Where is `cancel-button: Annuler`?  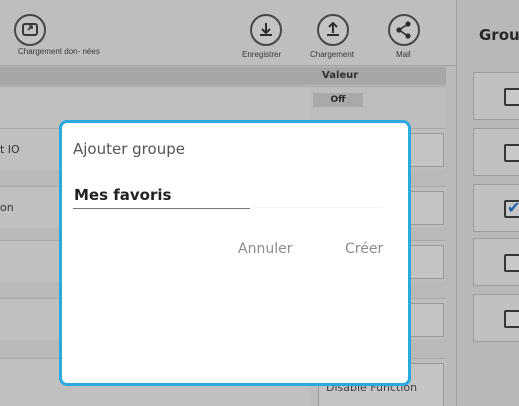 cancel-button: Annuler is located at coordinates (265, 249).